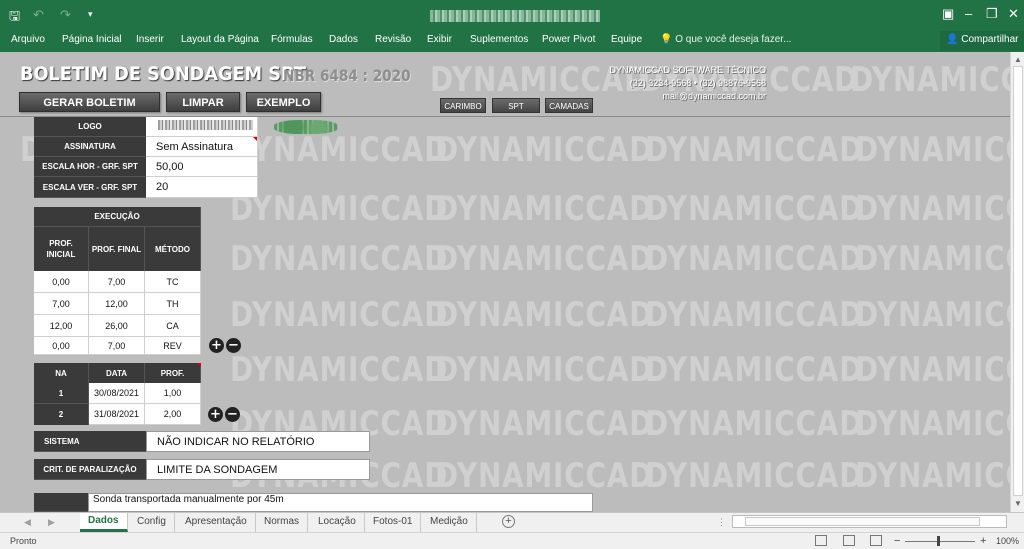  What do you see at coordinates (117, 249) in the screenshot?
I see `col-prof-final: PROF. FINAL` at bounding box center [117, 249].